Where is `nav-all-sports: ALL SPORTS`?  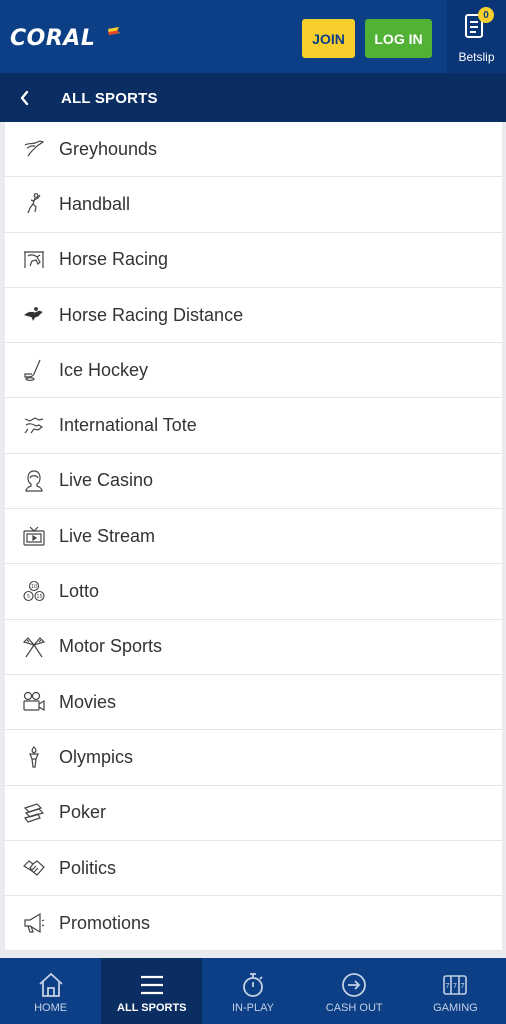 nav-all-sports: ALL SPORTS is located at coordinates (152, 991).